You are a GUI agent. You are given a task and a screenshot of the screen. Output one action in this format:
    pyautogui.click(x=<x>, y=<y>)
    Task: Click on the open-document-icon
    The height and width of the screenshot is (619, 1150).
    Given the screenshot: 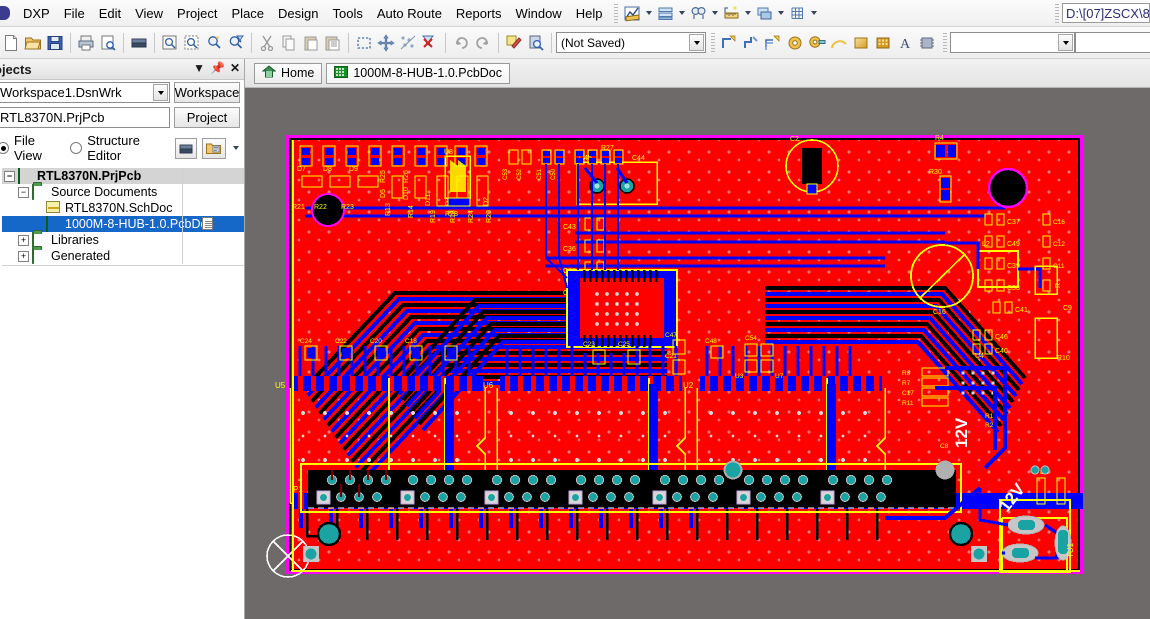 What is the action you would take?
    pyautogui.click(x=33, y=43)
    